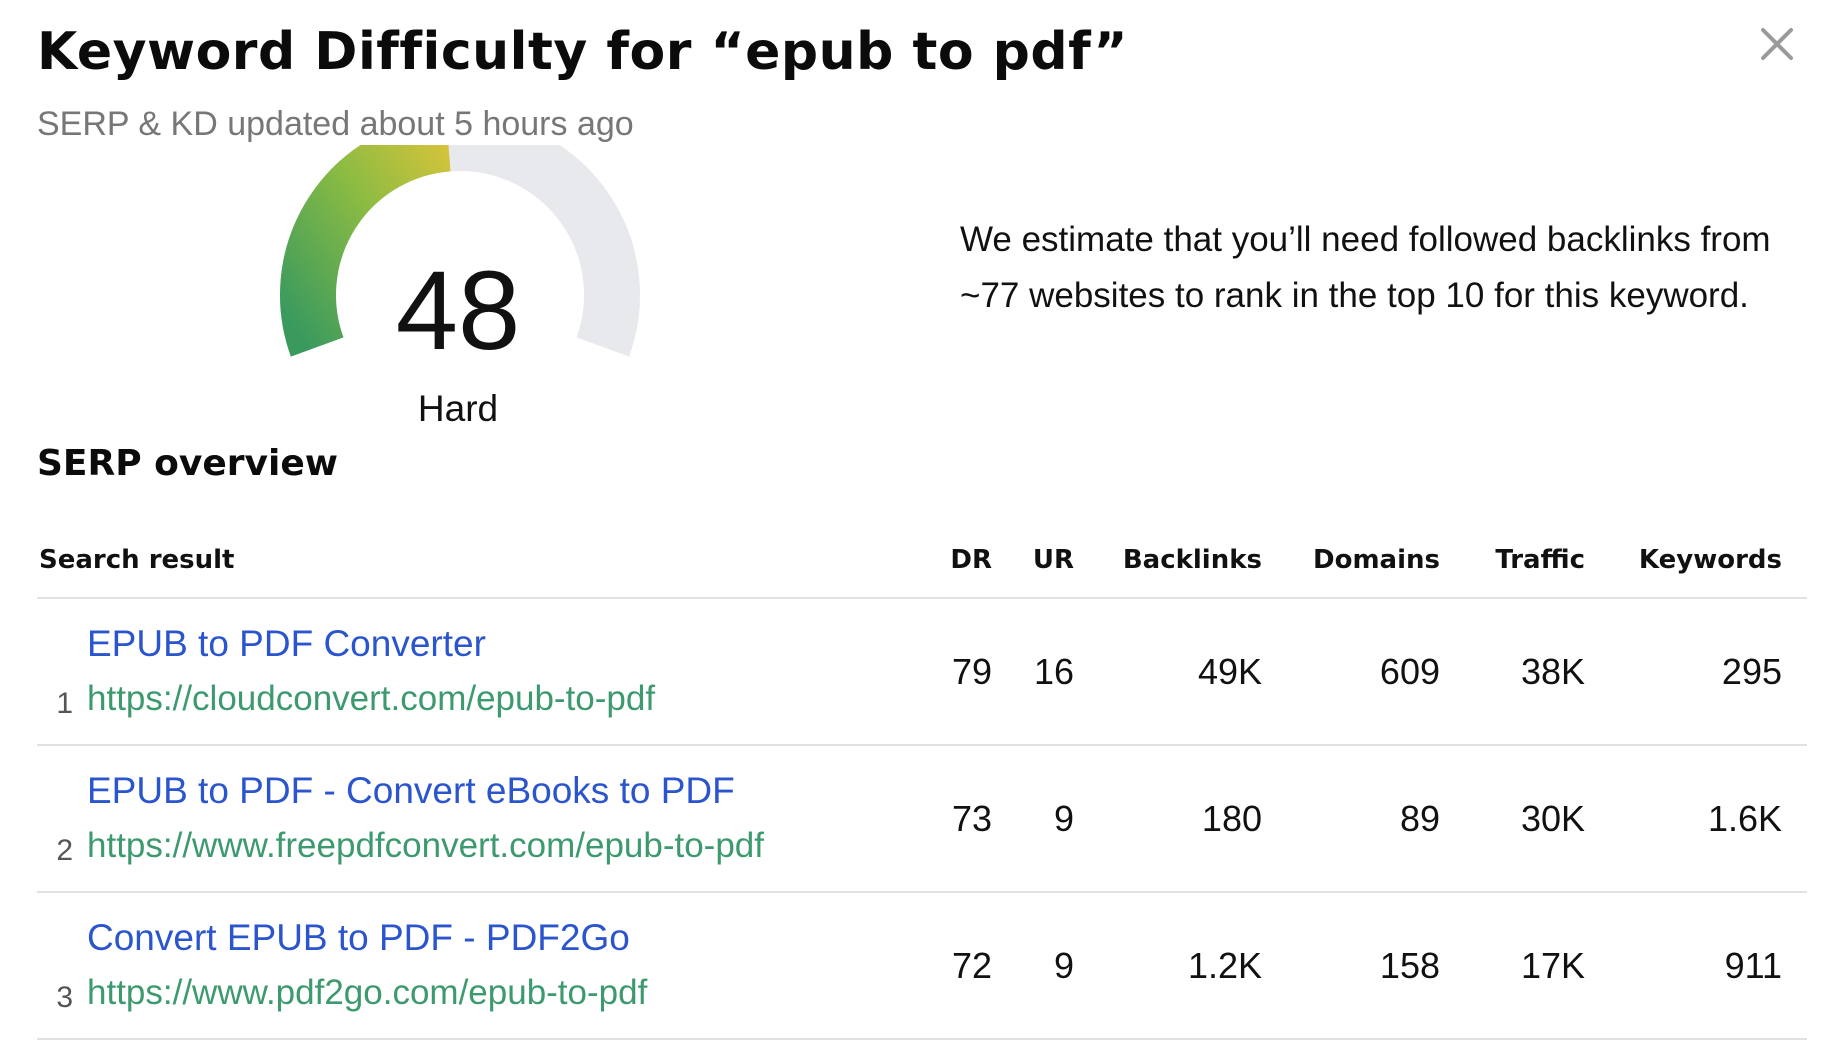  I want to click on result-rank: 1, so click(64, 703).